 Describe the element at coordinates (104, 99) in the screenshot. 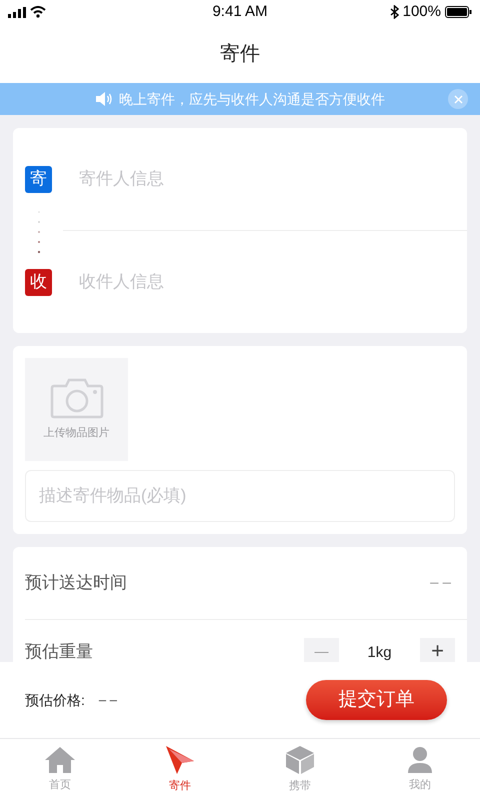

I see `speaker-icon` at that location.